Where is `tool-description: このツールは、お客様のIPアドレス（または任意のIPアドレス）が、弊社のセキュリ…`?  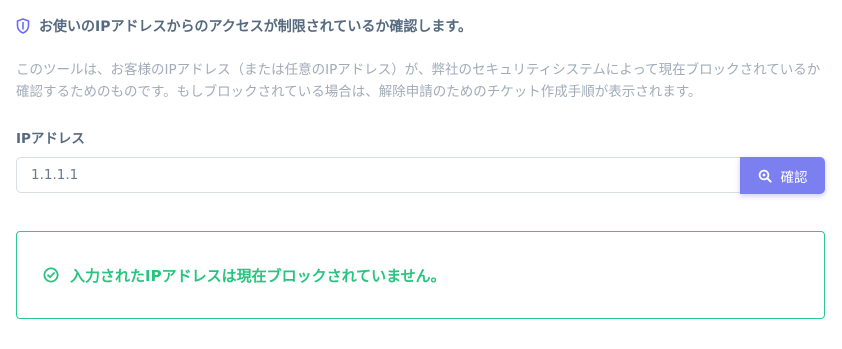
tool-description: このツールは、お客様のIPアドレス（または任意のIPアドレス）が、弊社のセキュリ… is located at coordinates (418, 81).